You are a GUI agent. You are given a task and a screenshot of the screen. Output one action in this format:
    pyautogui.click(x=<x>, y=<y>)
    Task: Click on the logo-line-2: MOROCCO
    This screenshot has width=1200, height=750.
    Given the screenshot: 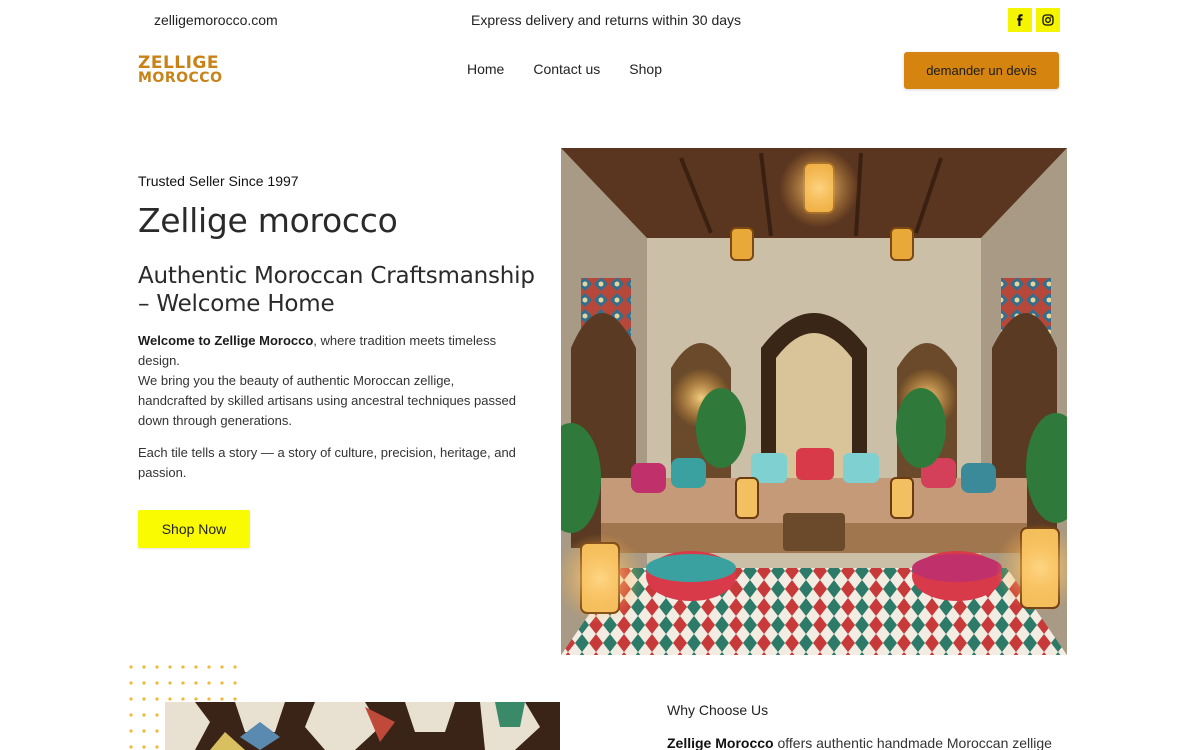 What is the action you would take?
    pyautogui.click(x=180, y=78)
    